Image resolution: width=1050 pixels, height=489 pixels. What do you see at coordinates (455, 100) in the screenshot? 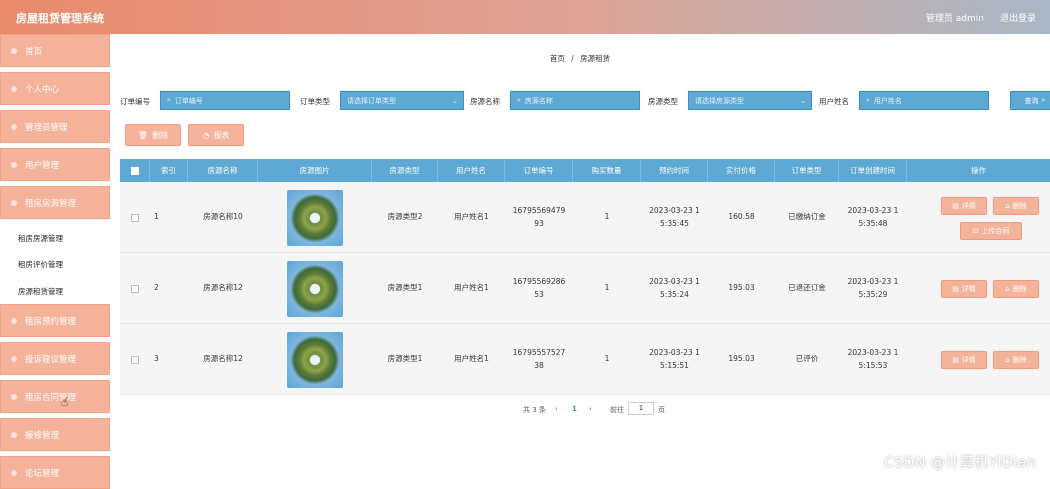
I see `chevron-down-icon: ⌄` at bounding box center [455, 100].